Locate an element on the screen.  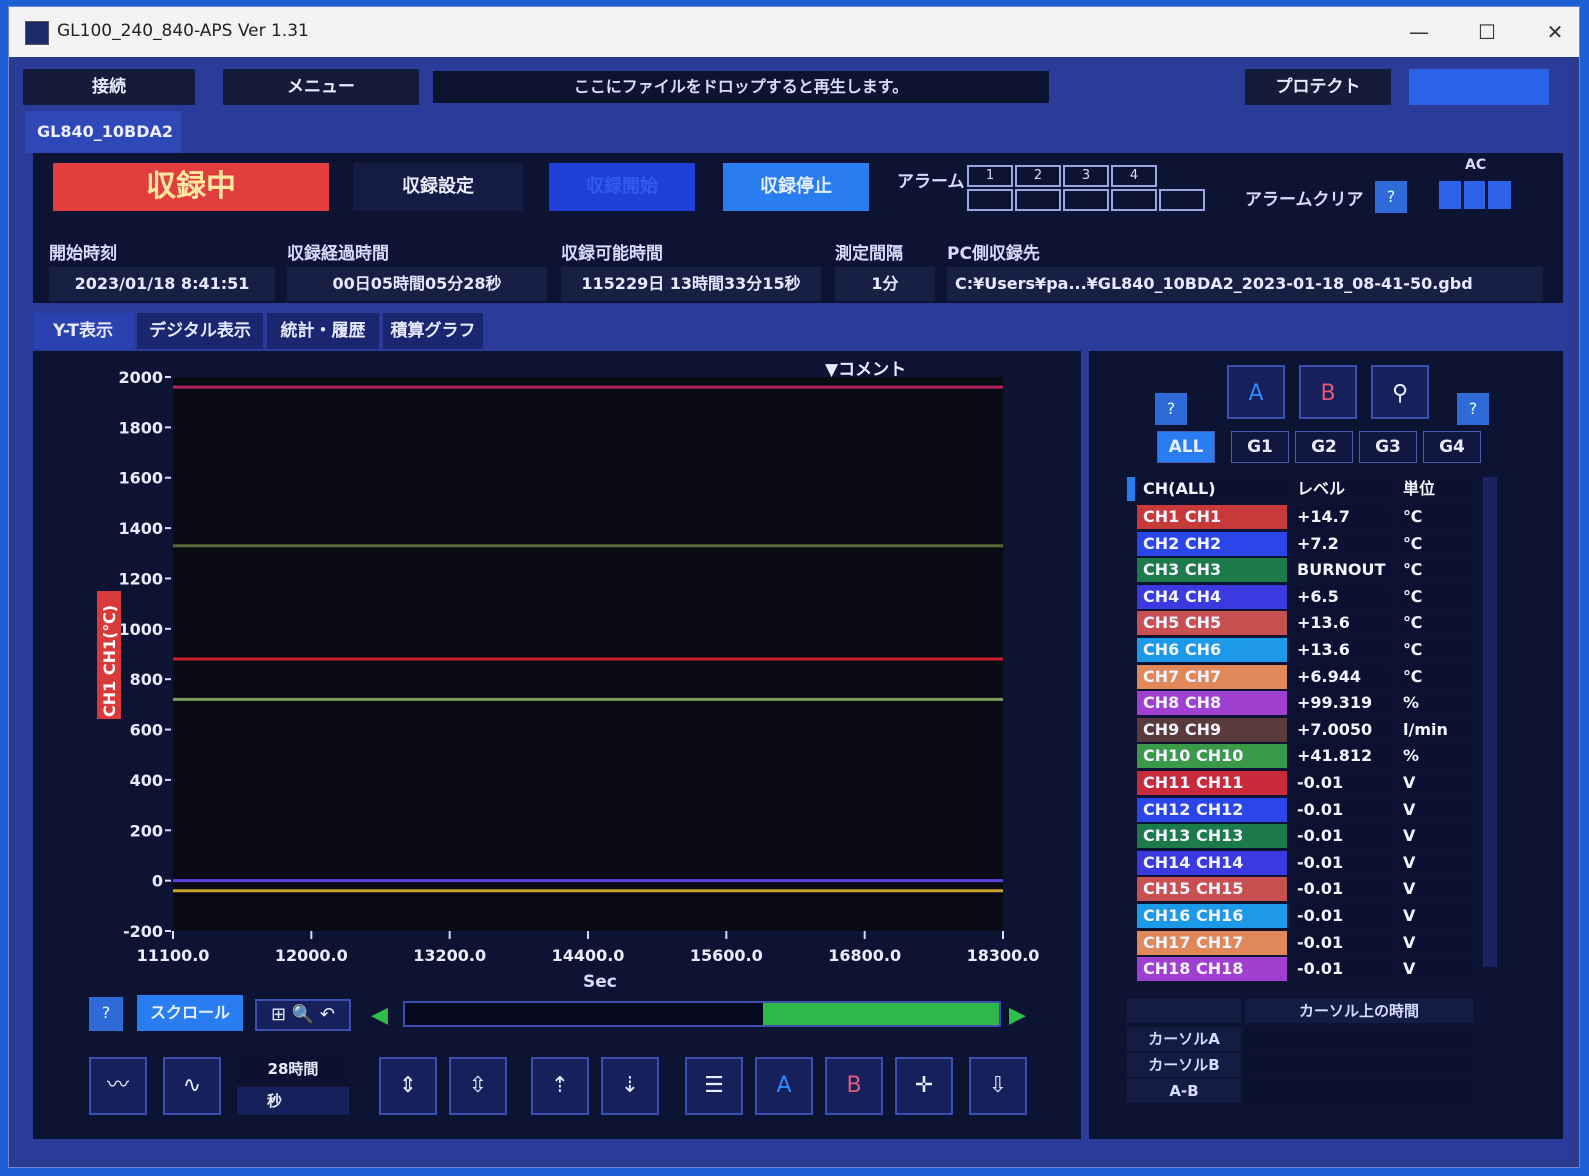
channel-row: CH17 CH17 -0.01 V is located at coordinates (1313, 943).